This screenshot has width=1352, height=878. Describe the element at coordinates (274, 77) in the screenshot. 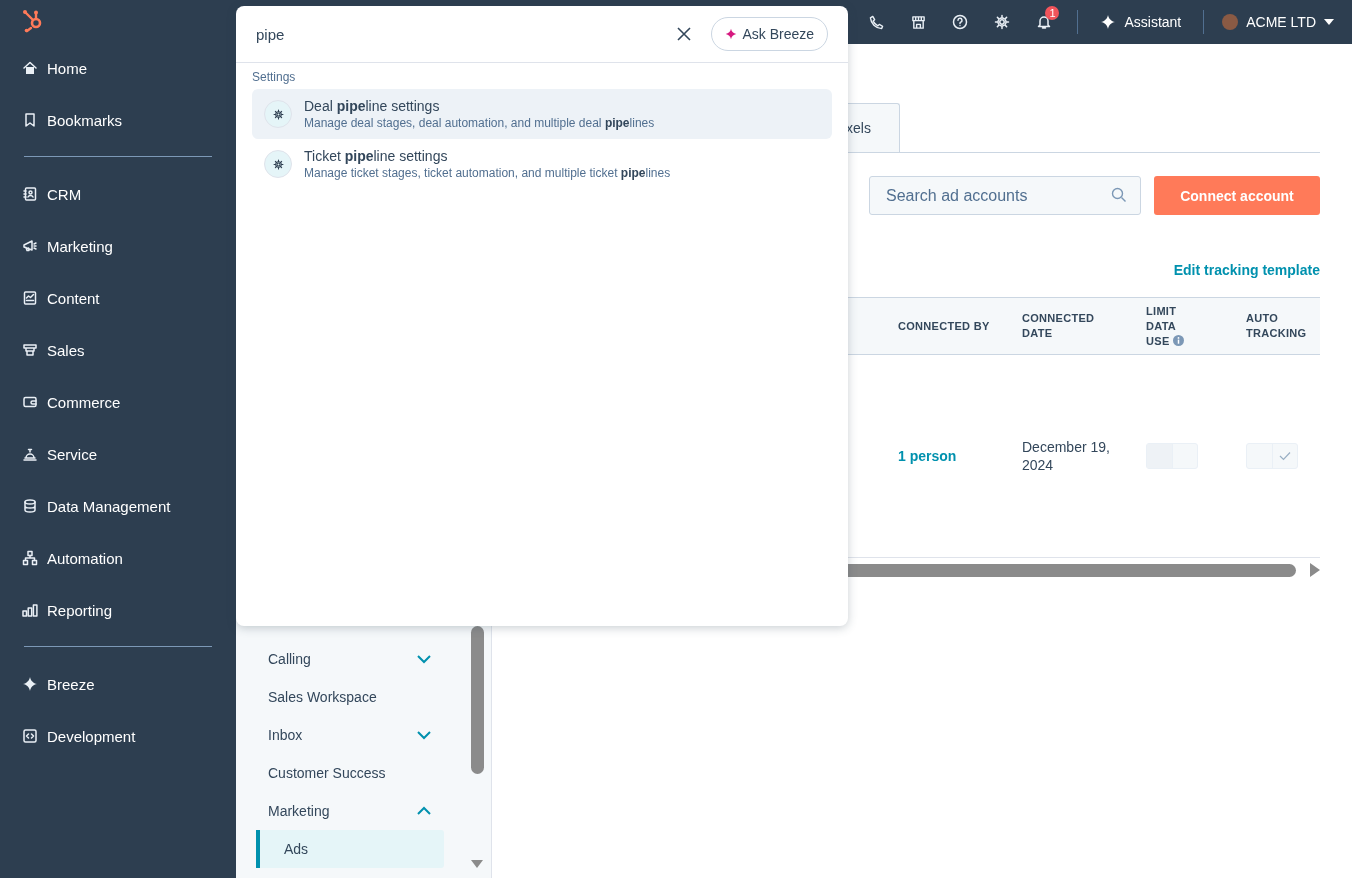

I see `section-label: Settings` at that location.